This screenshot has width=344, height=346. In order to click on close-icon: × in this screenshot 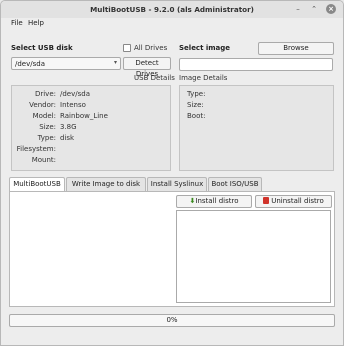, I will do `click(331, 9)`.